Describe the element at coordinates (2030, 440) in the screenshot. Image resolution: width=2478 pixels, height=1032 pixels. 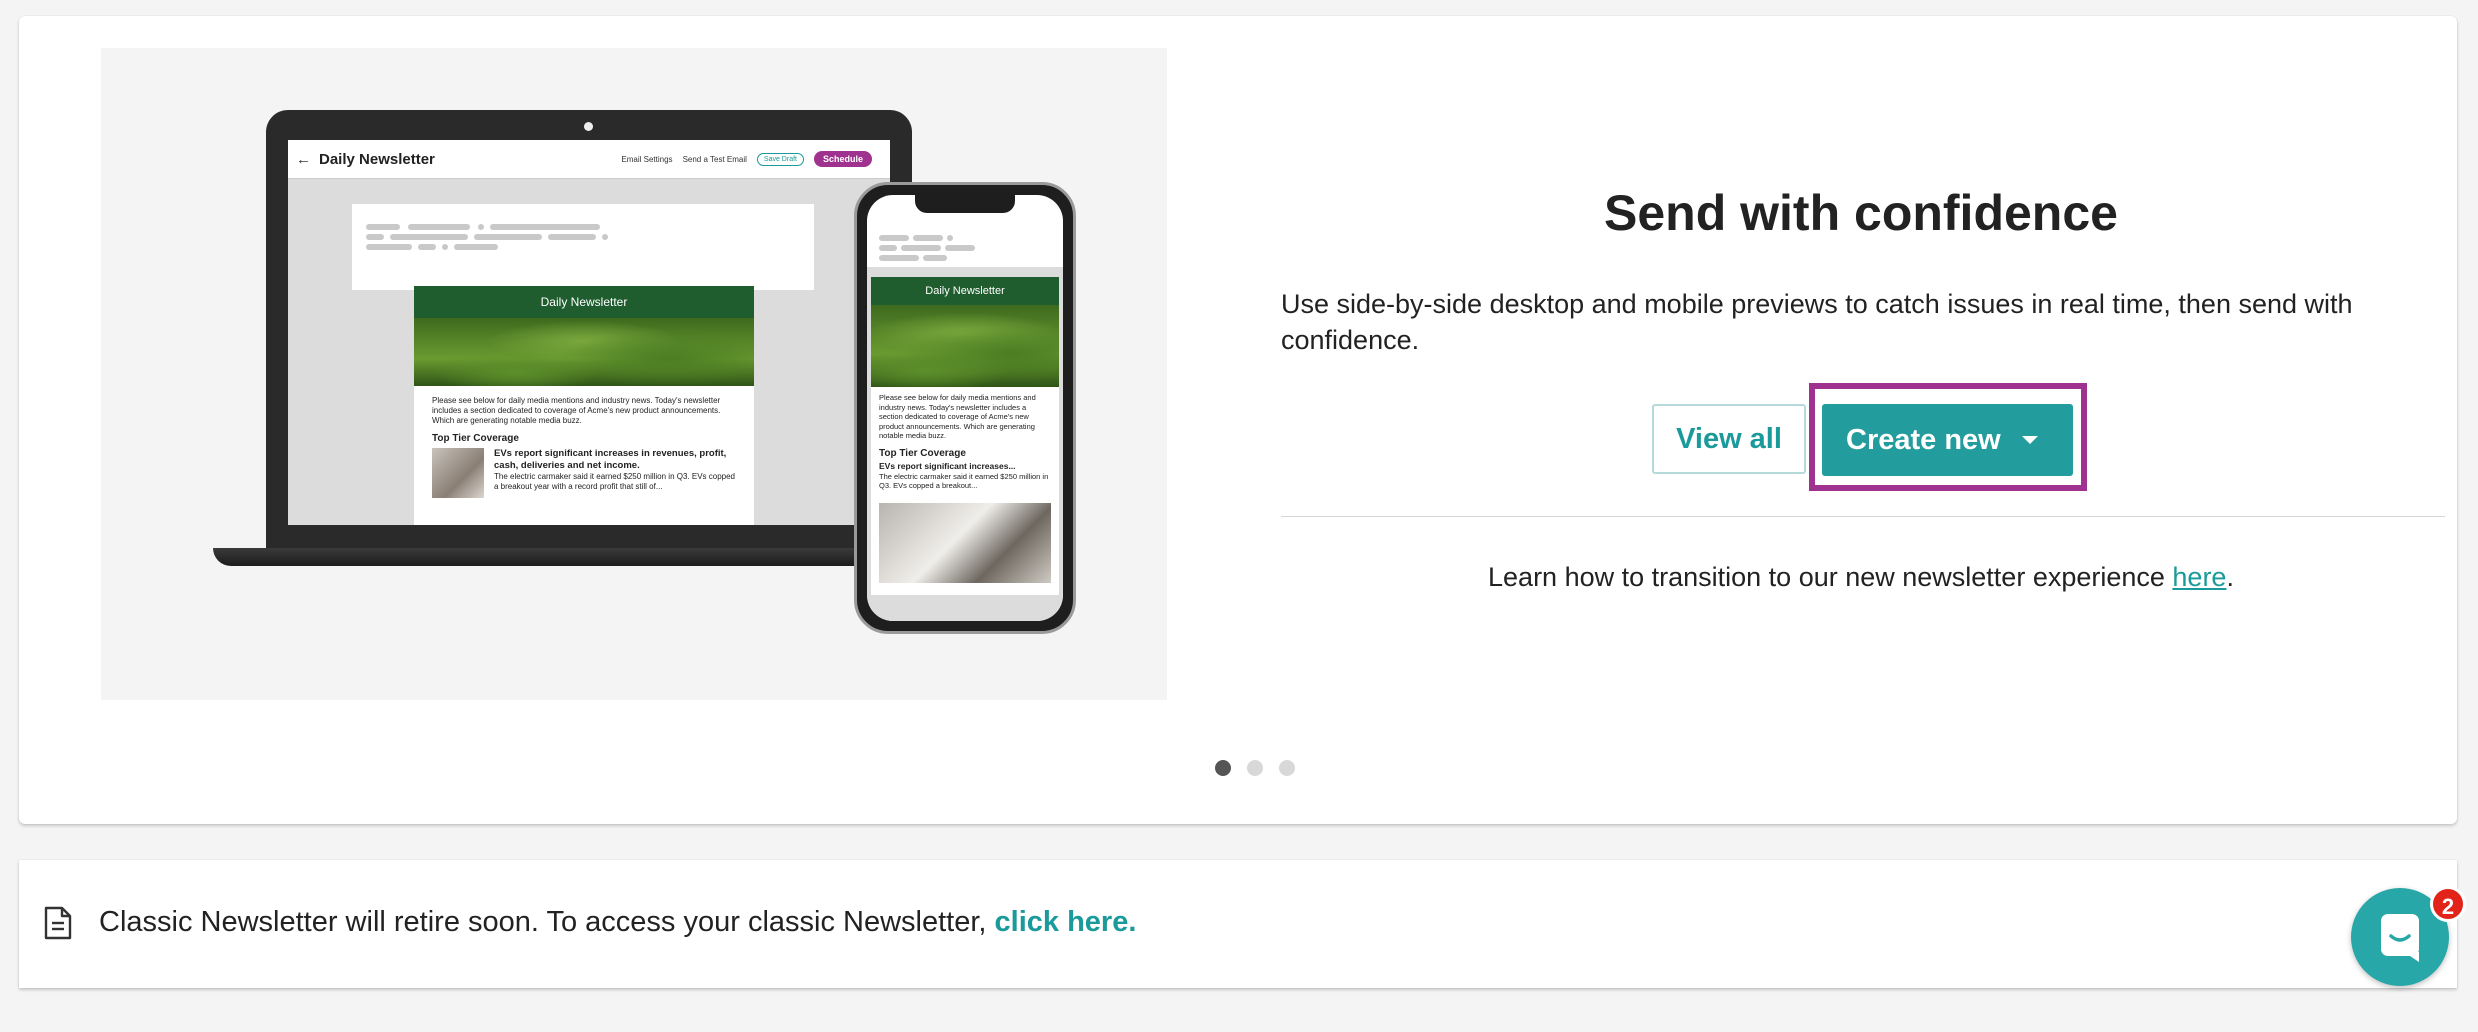
I see `caret-down-icon` at that location.